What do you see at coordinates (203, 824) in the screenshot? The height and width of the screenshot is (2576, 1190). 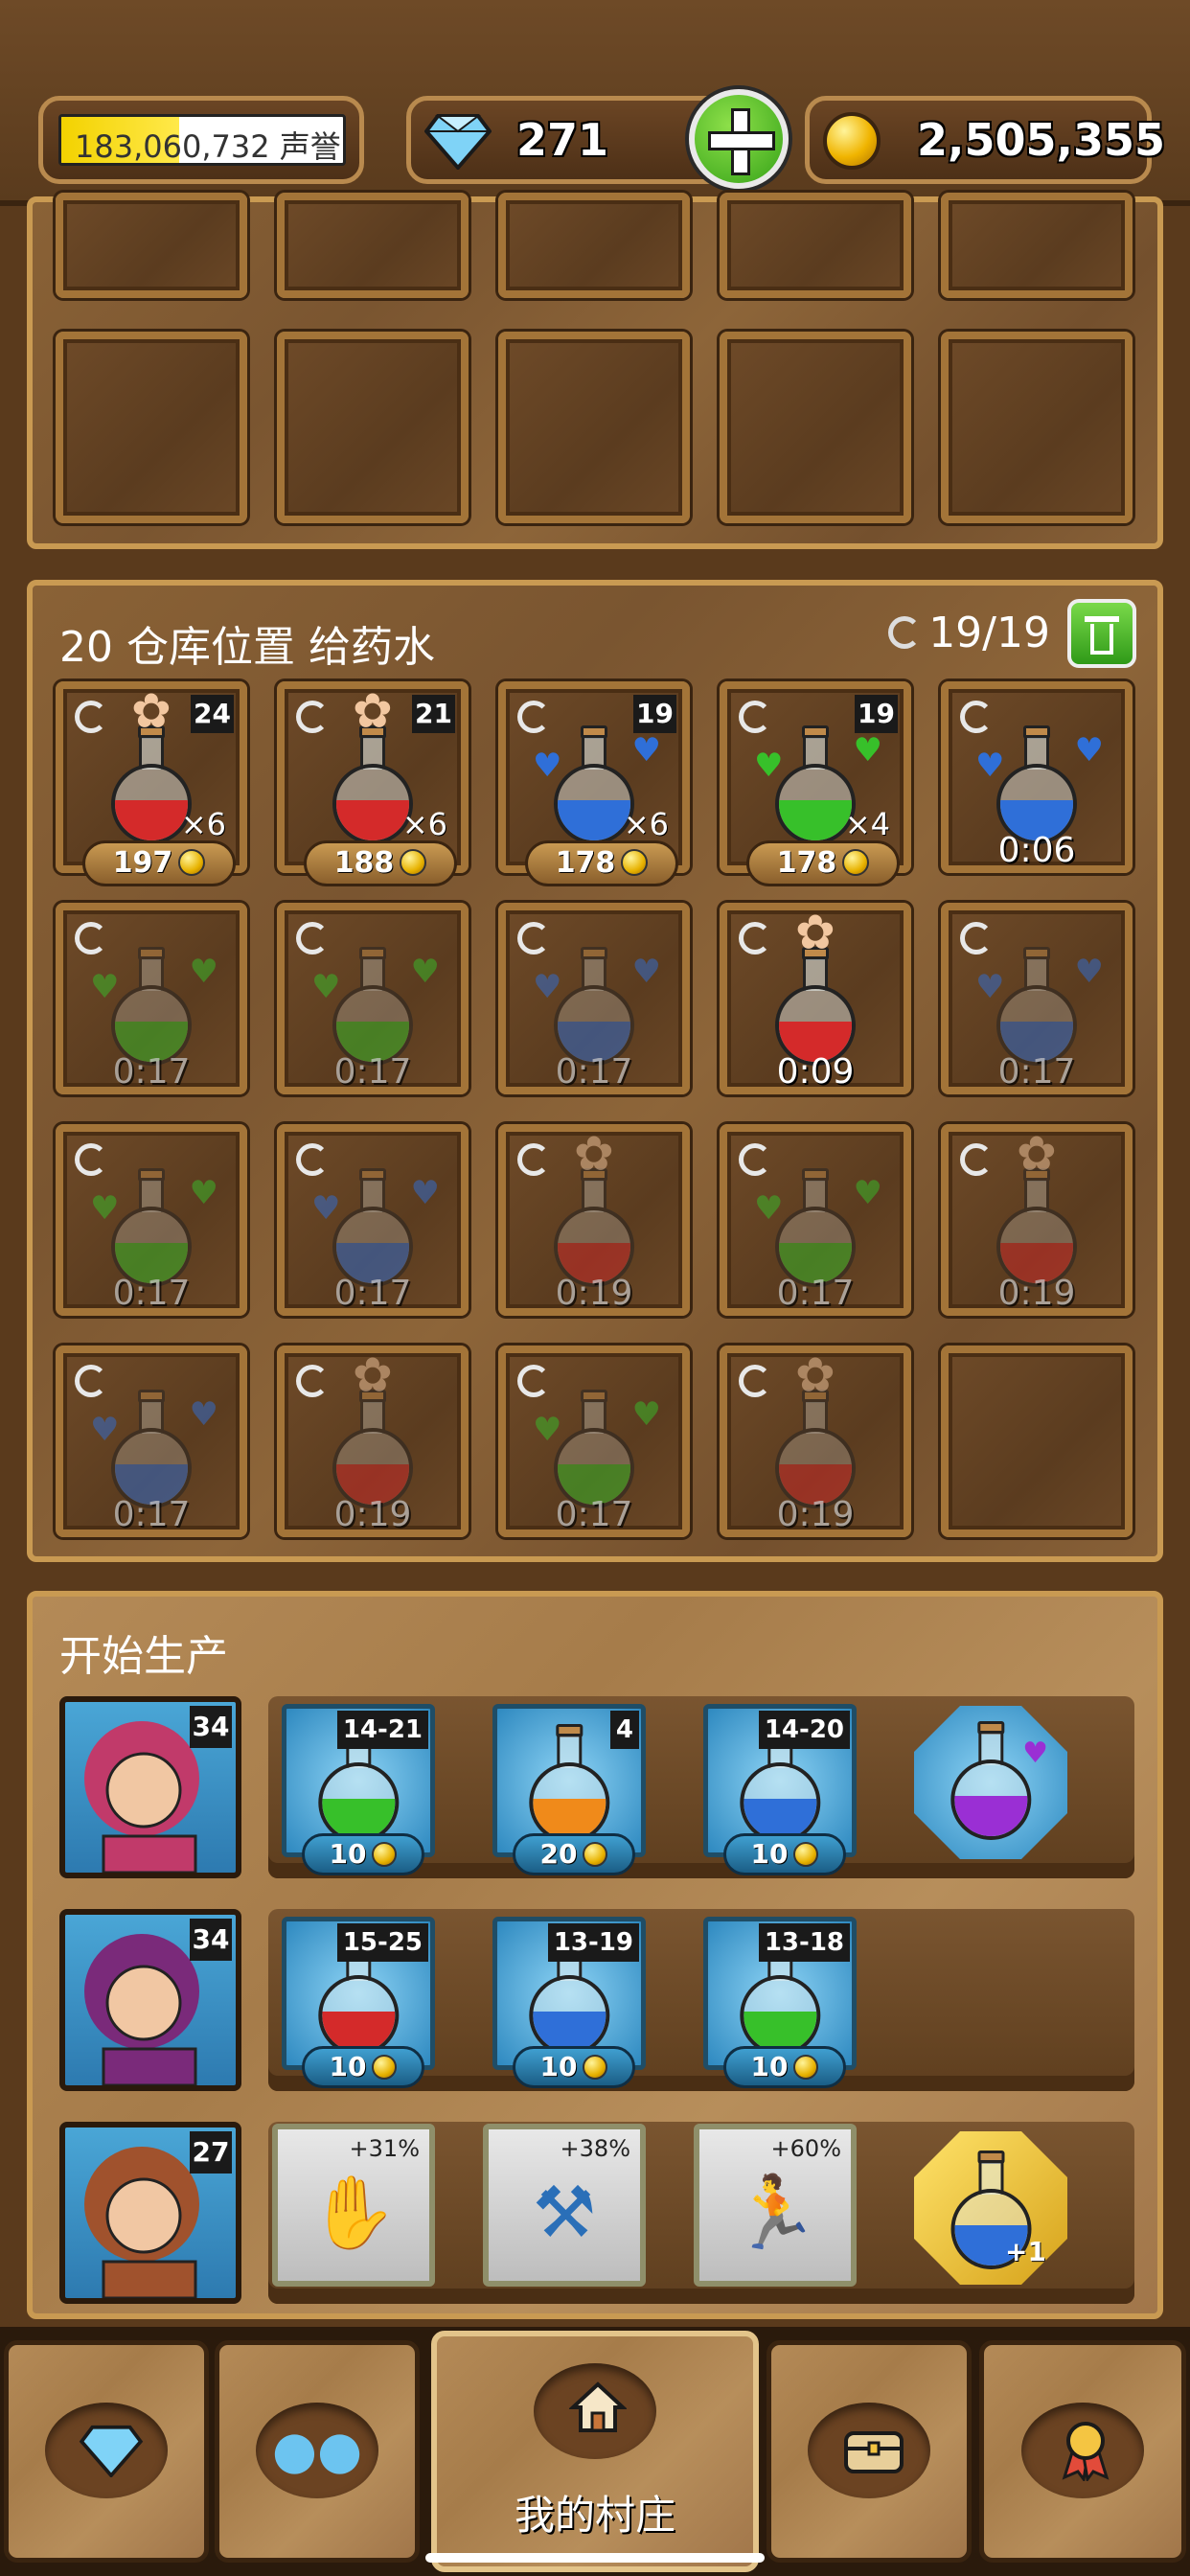 I see `potion-count: ×6` at bounding box center [203, 824].